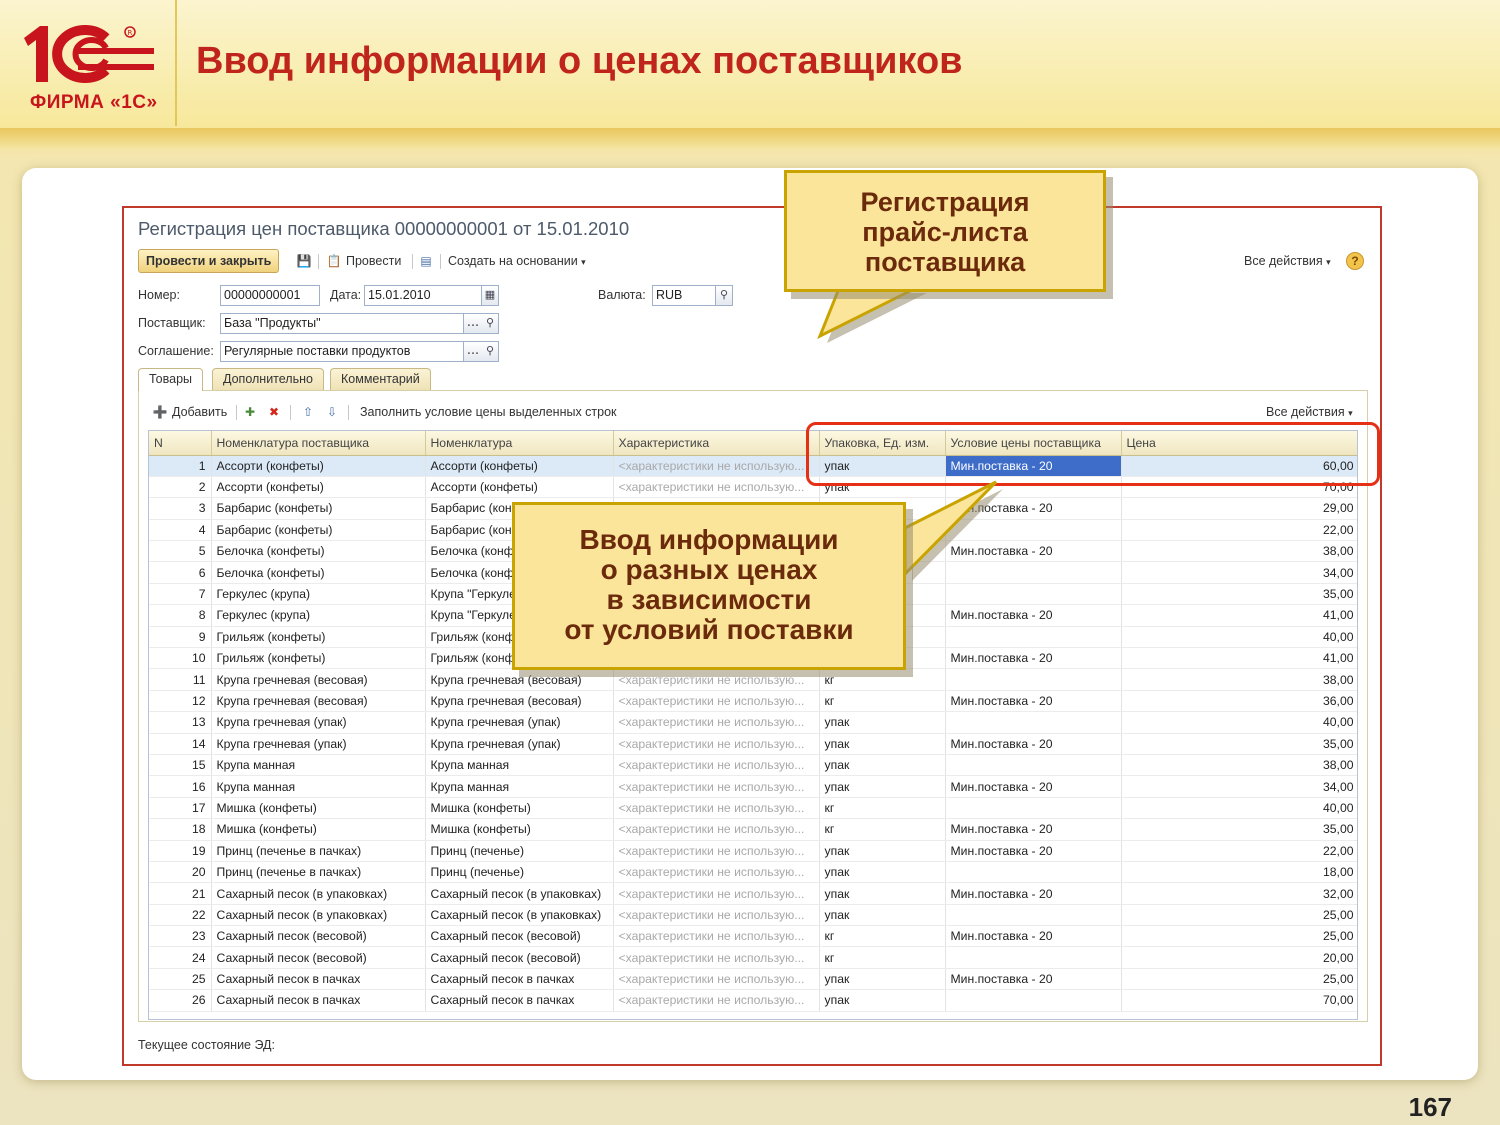  I want to click on callout-price-list-registration: Регистрация прайс-листа поставщика, so click(945, 231).